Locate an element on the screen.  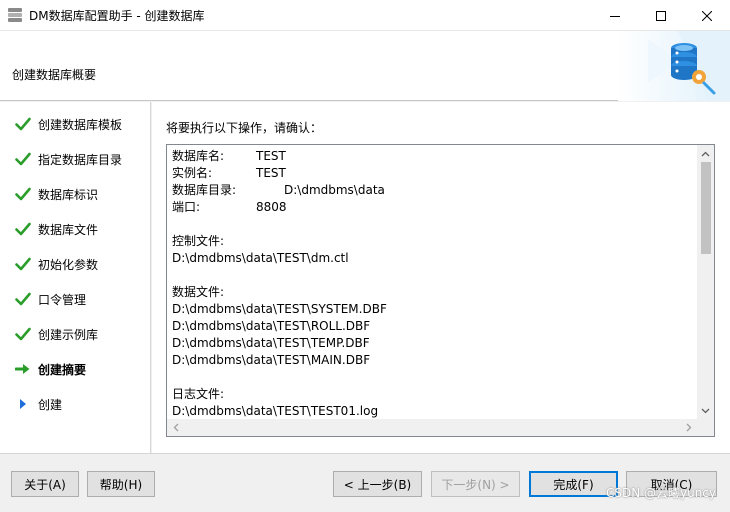
close-icon is located at coordinates (707, 15).